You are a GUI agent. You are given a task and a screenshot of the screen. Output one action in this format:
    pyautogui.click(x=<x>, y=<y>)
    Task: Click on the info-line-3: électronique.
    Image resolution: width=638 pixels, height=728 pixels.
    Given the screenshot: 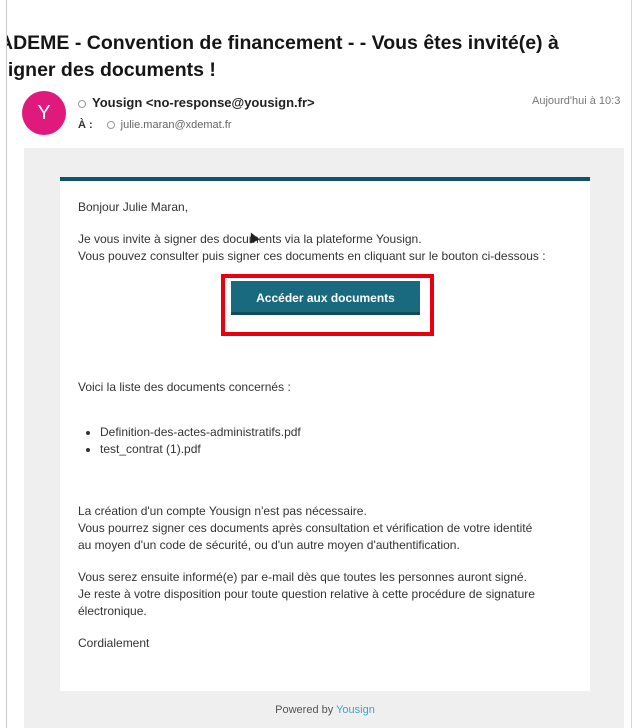 What is the action you would take?
    pyautogui.click(x=112, y=611)
    